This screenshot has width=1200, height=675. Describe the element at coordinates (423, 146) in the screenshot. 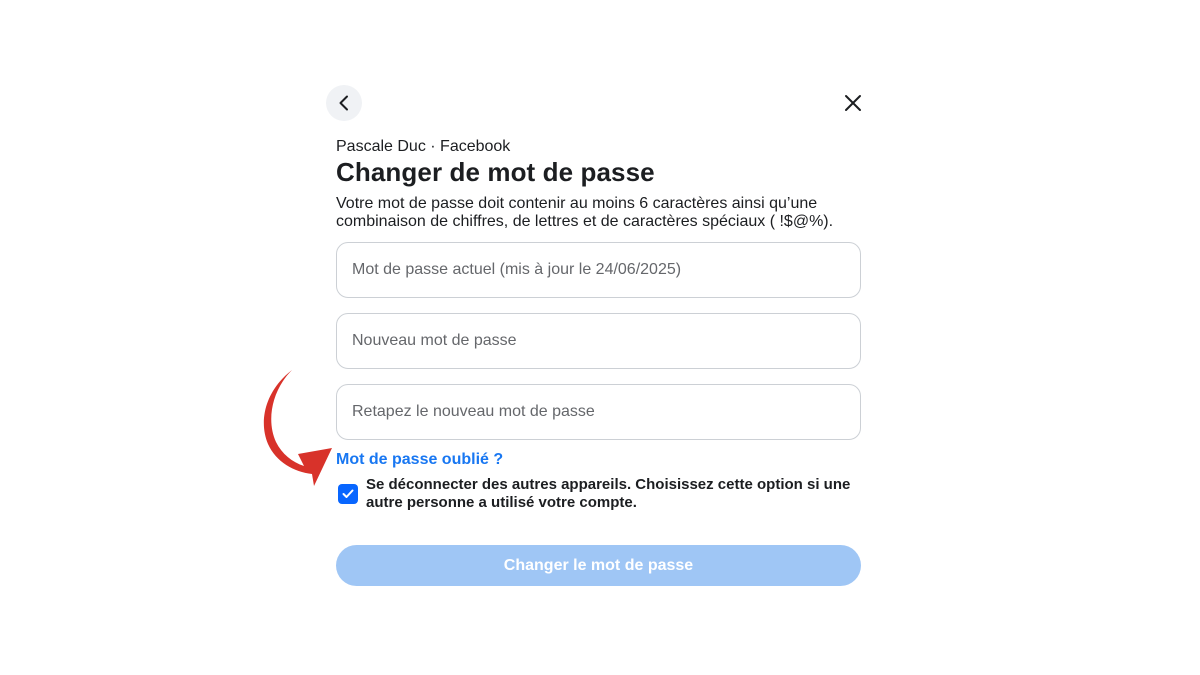

I see `account-line: Pascale Duc · Facebook` at that location.